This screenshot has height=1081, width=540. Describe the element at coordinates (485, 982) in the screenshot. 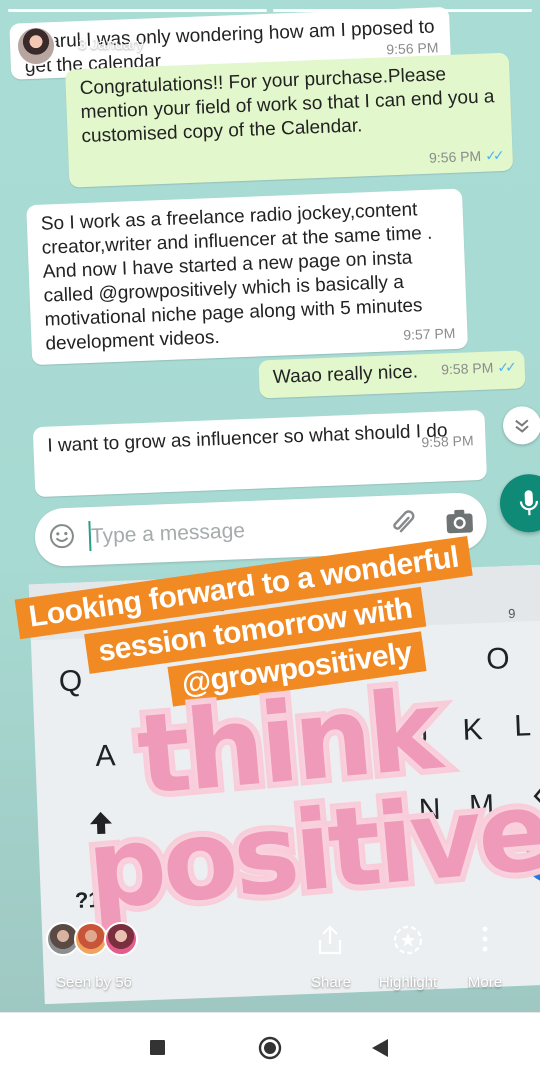

I see `more-action: More` at that location.